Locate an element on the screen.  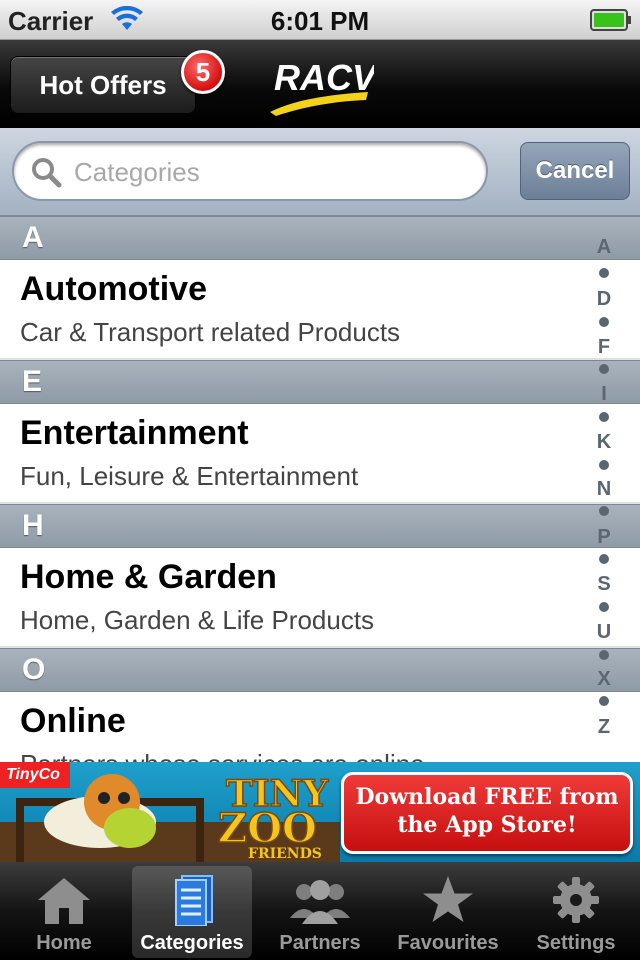
section-header-o: O is located at coordinates (320, 670).